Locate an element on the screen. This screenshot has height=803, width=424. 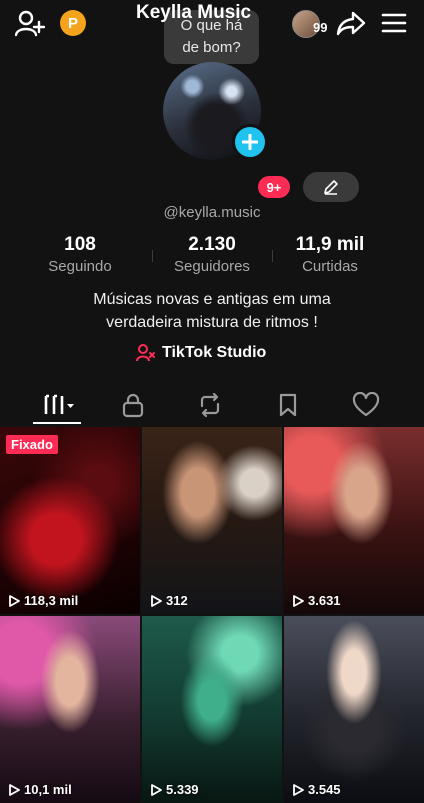
video-thumbnail: 5.339 is located at coordinates (212, 709).